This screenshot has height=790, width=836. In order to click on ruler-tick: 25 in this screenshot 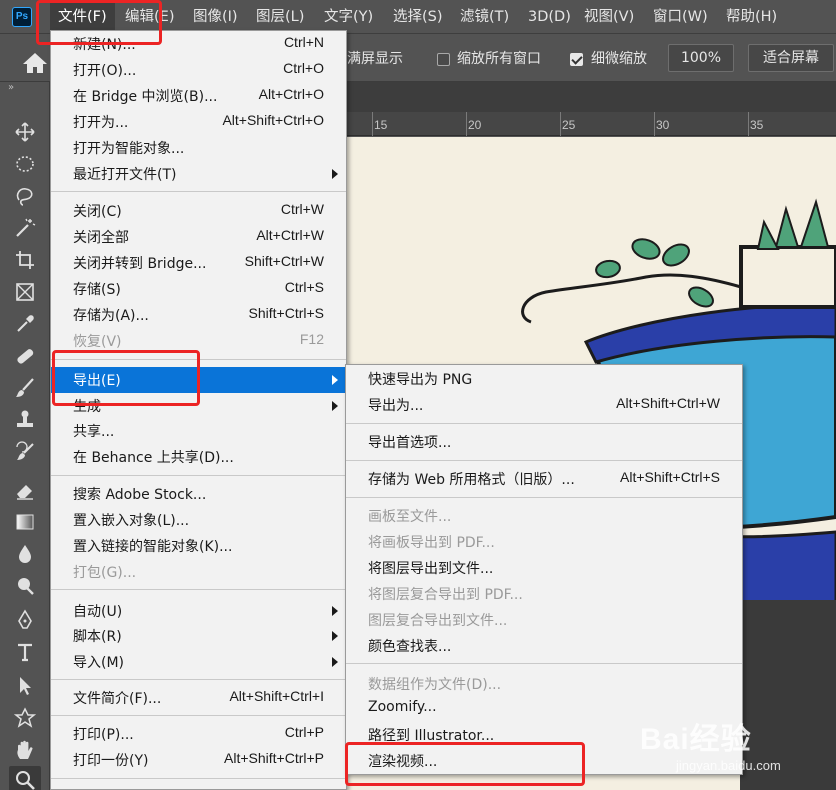, I will do `click(569, 125)`.